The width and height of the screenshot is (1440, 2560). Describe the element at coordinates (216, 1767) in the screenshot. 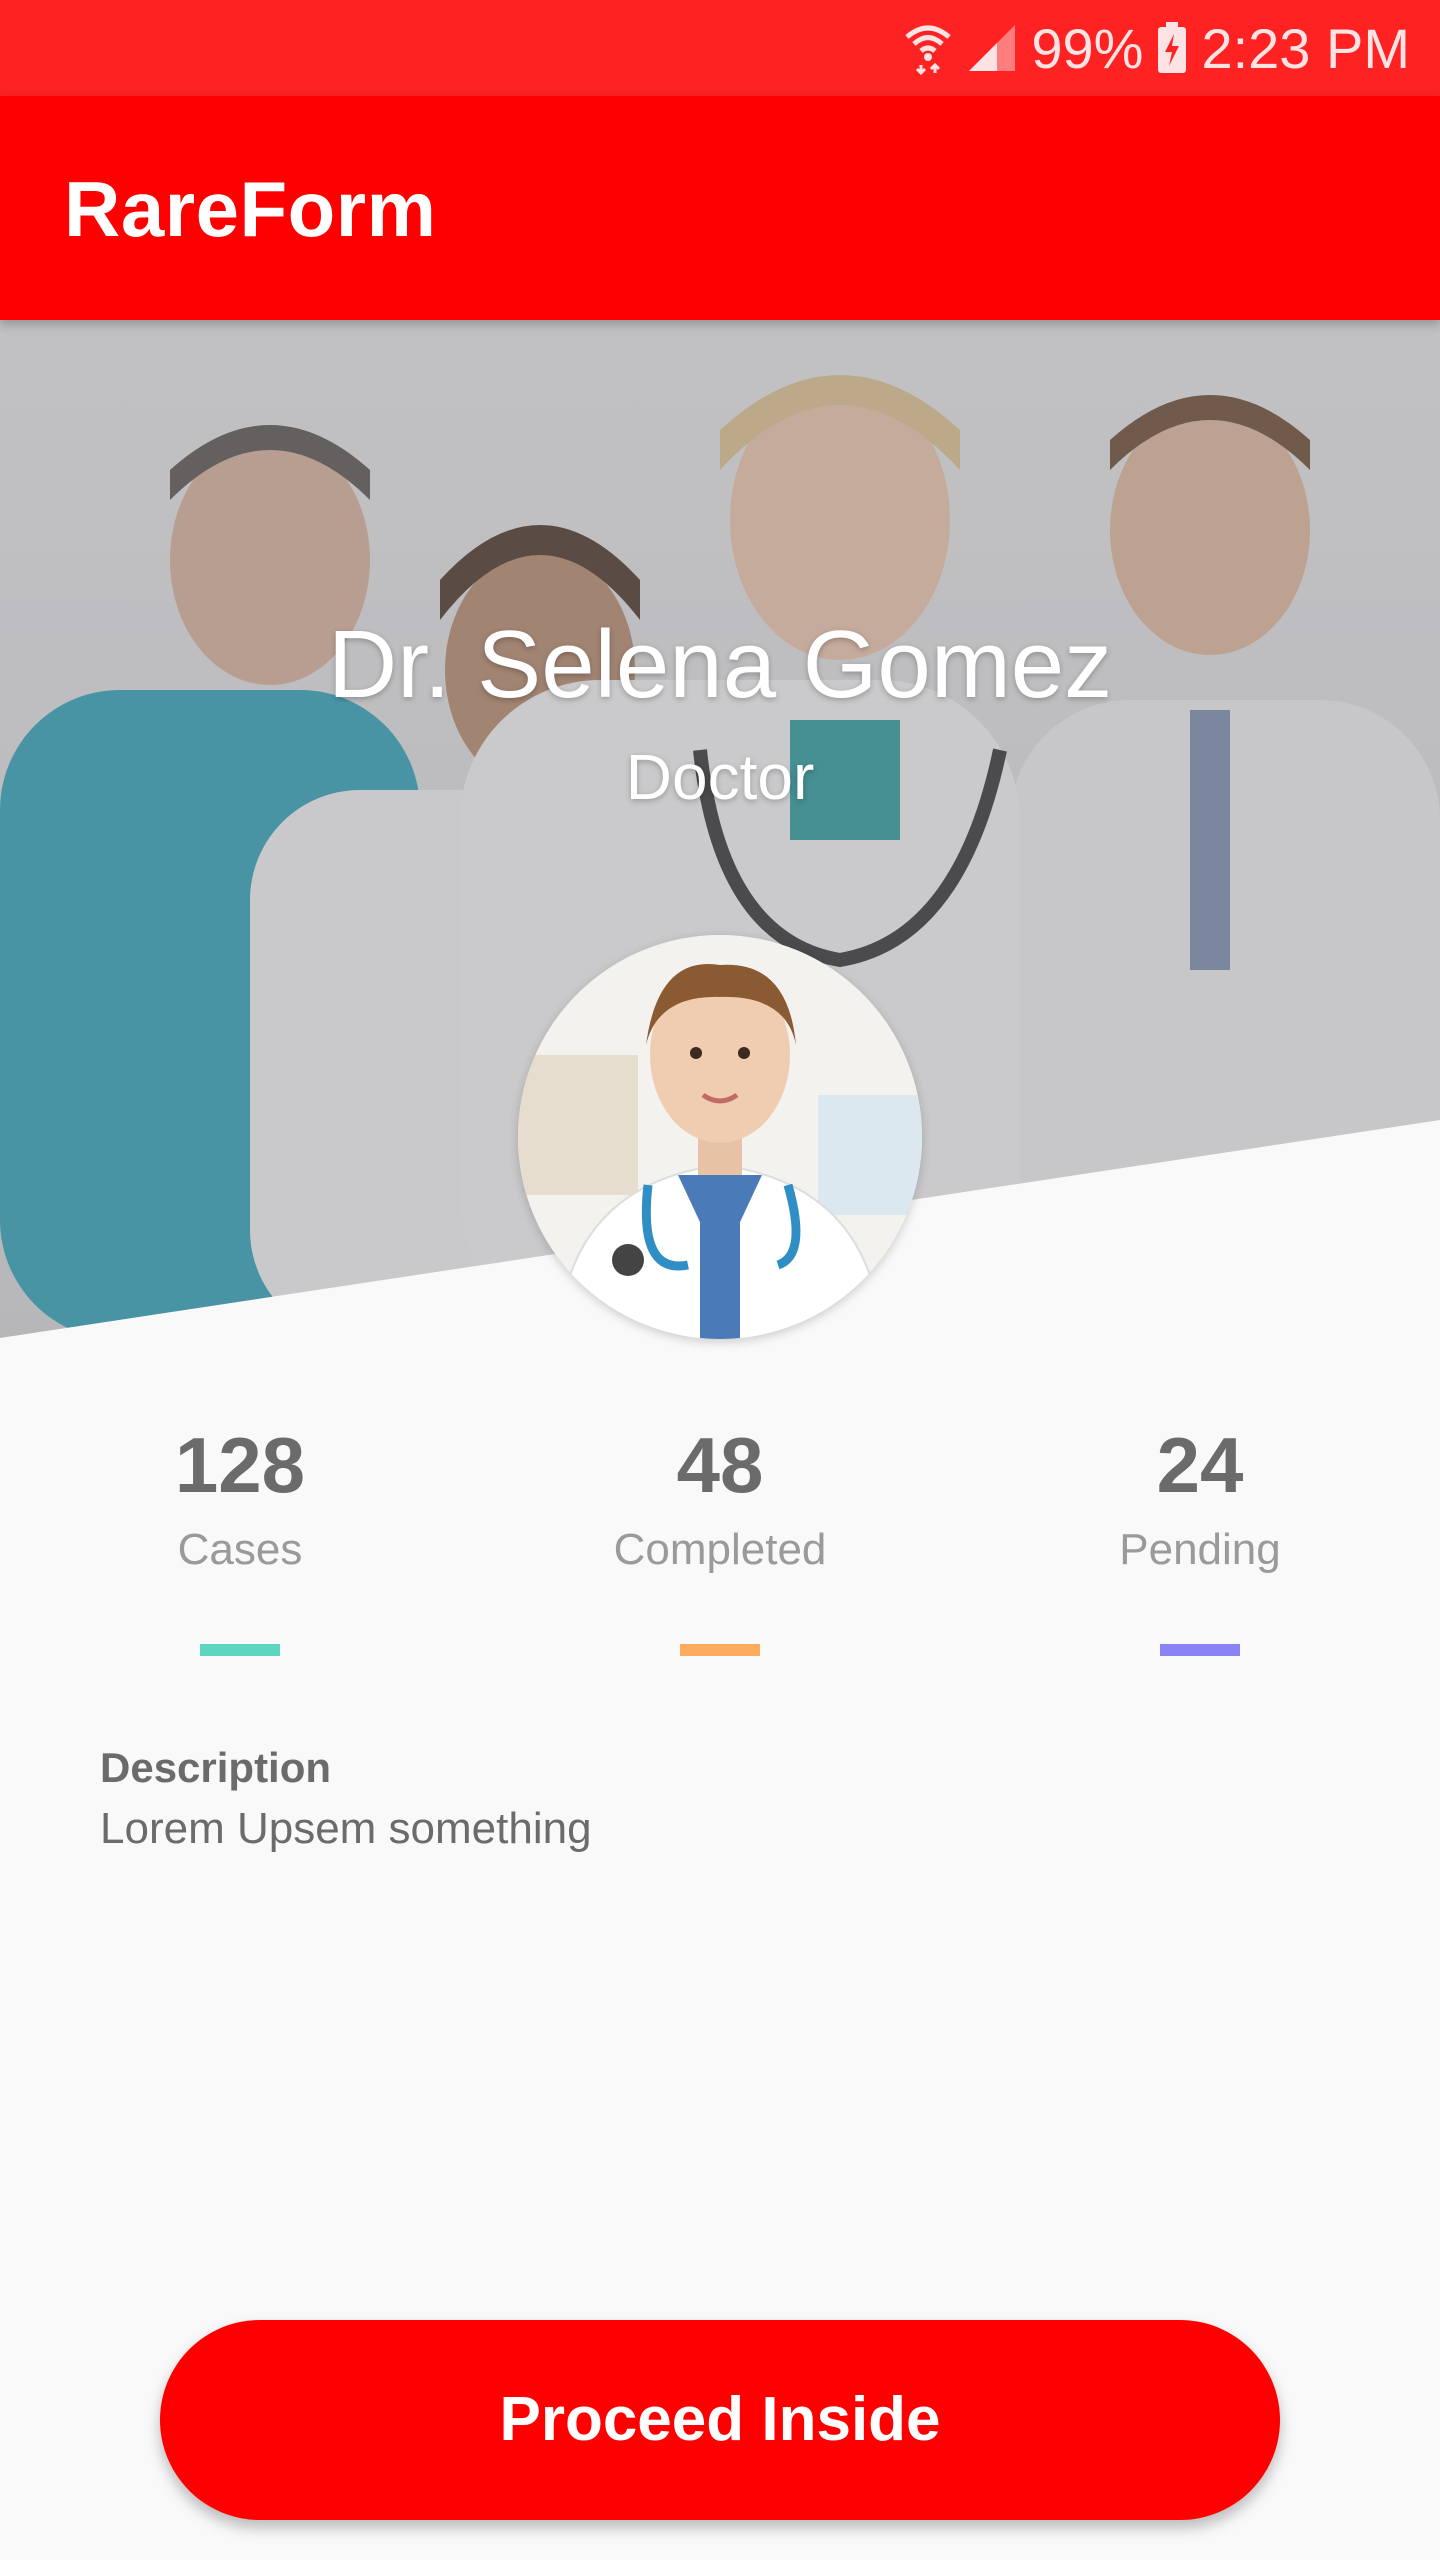

I see `description-title: Description` at that location.